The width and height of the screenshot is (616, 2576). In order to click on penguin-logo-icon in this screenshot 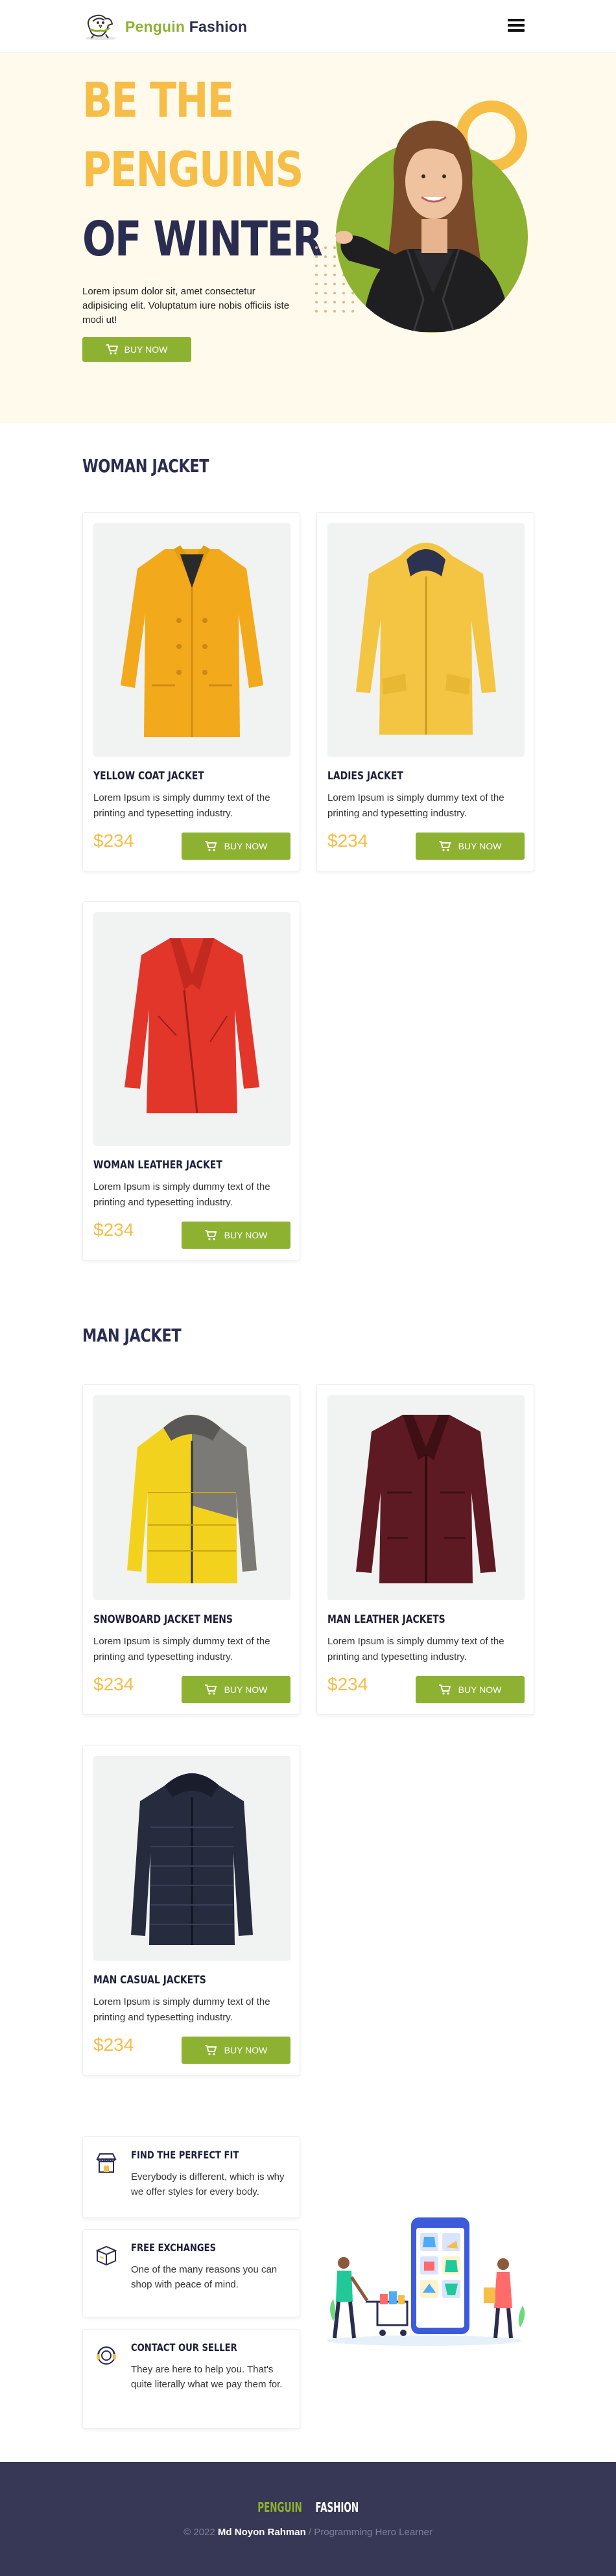, I will do `click(100, 27)`.